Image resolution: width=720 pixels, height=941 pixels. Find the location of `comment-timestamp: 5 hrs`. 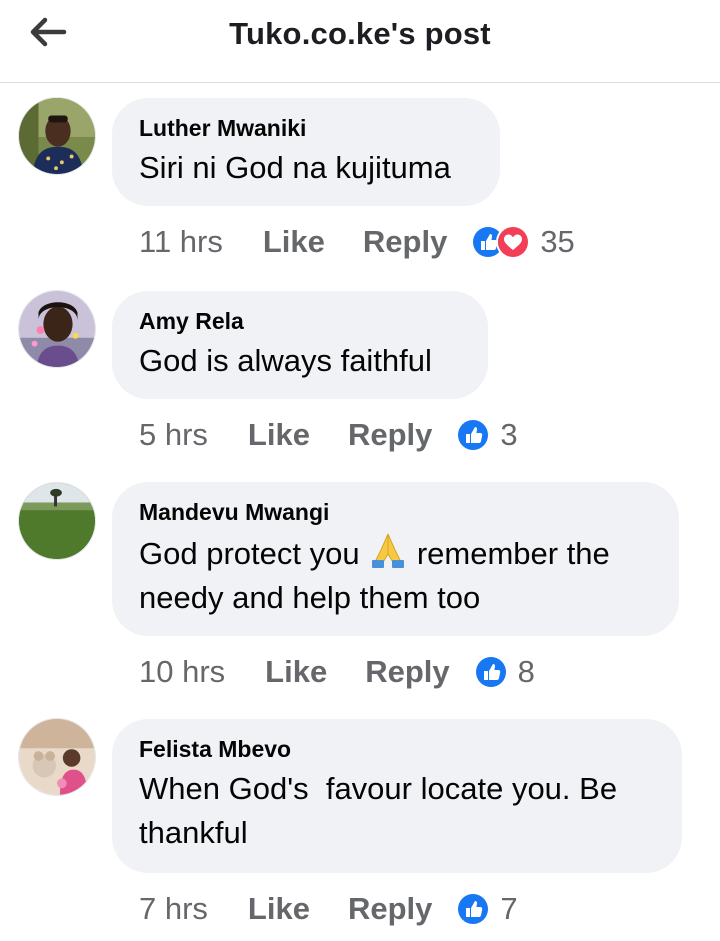

comment-timestamp: 5 hrs is located at coordinates (173, 435).